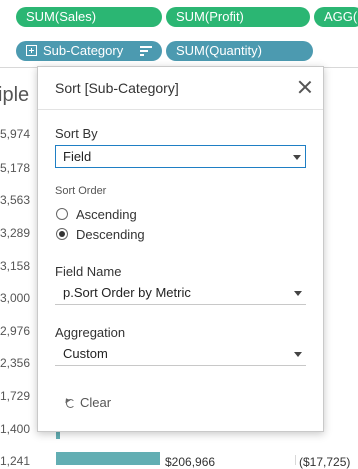  What do you see at coordinates (15, 200) in the screenshot?
I see `axis-label: 3,563` at bounding box center [15, 200].